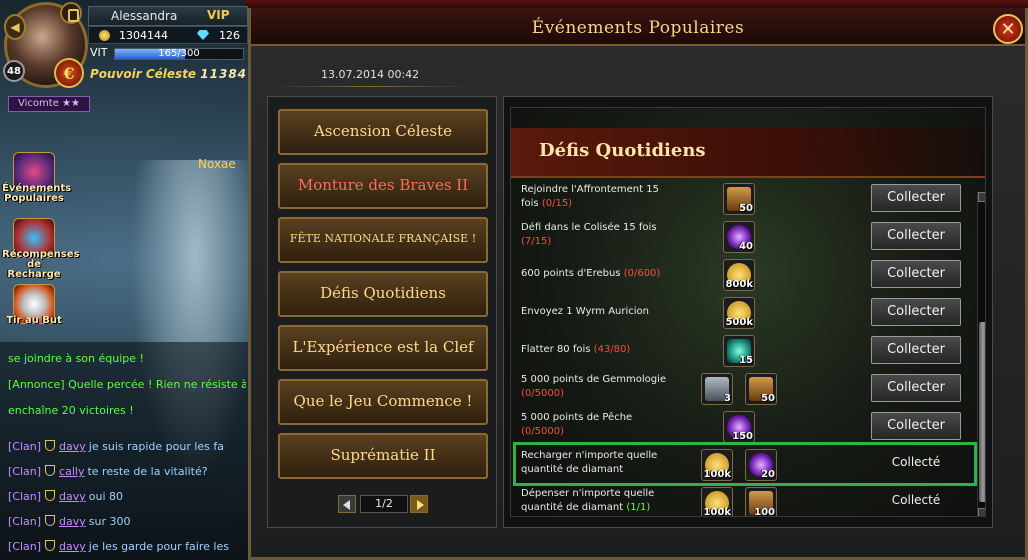 The height and width of the screenshot is (560, 1028). What do you see at coordinates (383, 456) in the screenshot?
I see `menu-item-supremacy: Suprématie II` at bounding box center [383, 456].